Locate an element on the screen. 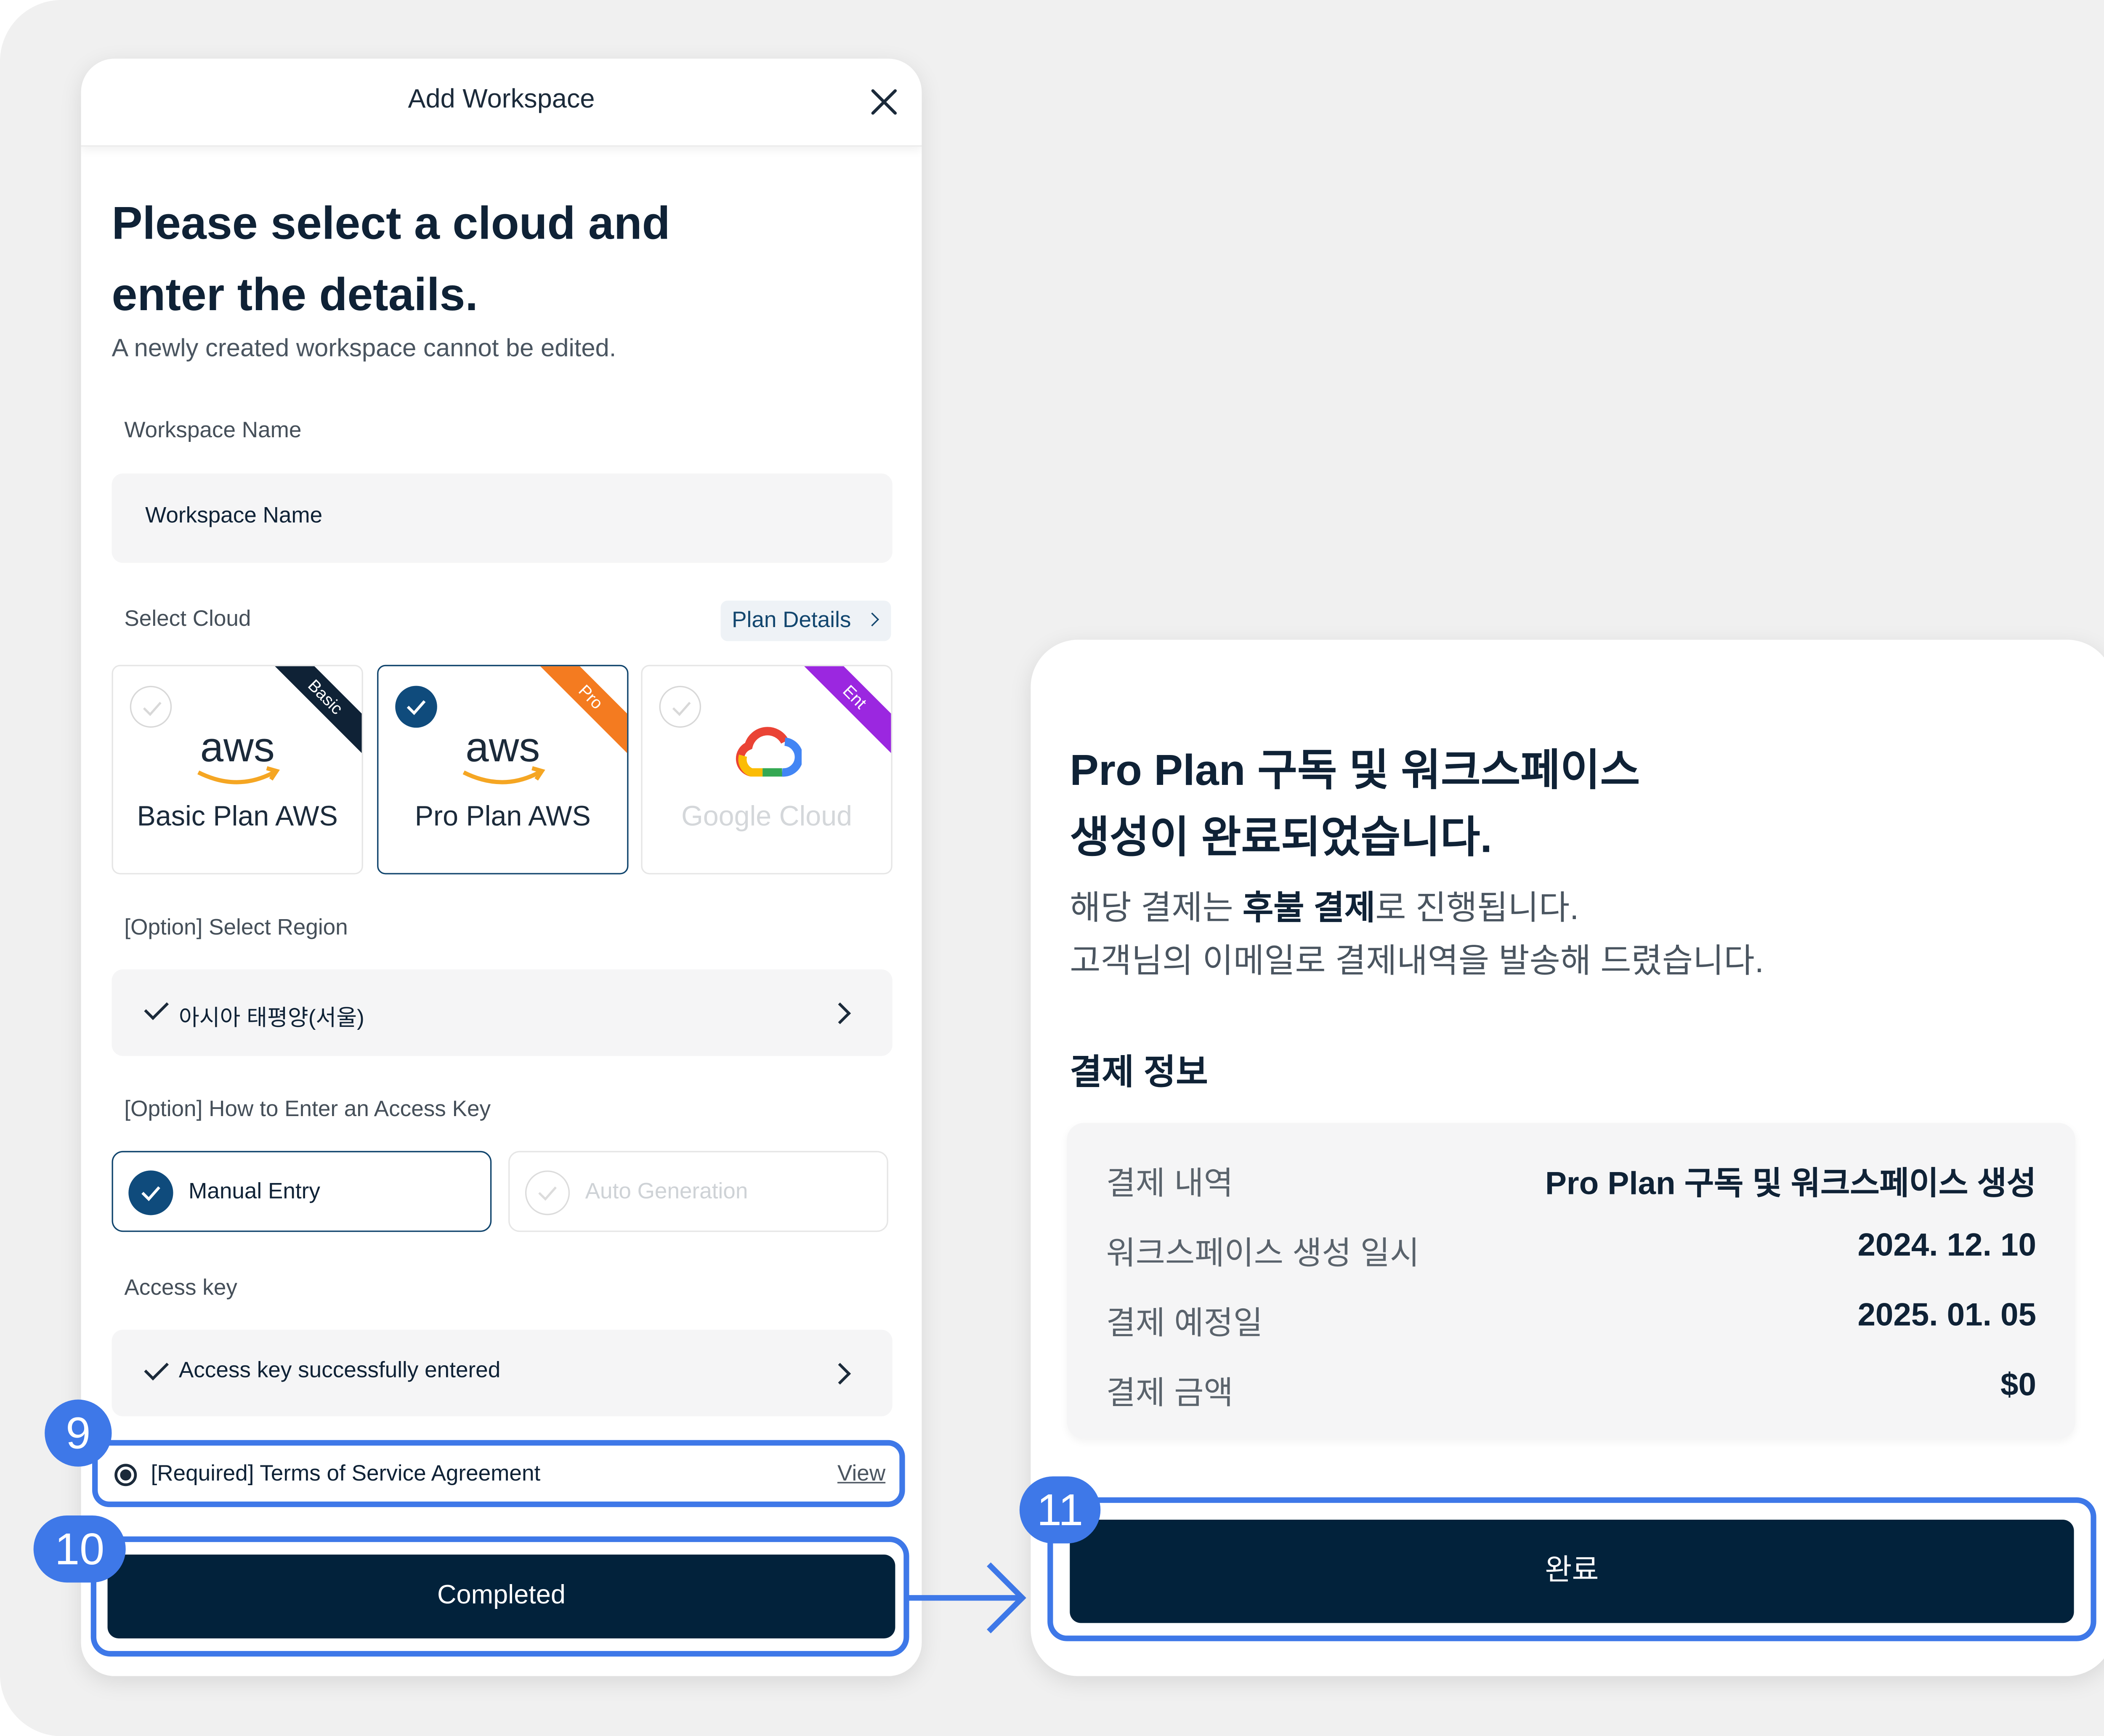 The width and height of the screenshot is (2104, 1736). description-line1: 해당 결제는 후불 결제로 진행됩니다. is located at coordinates (1324, 909).